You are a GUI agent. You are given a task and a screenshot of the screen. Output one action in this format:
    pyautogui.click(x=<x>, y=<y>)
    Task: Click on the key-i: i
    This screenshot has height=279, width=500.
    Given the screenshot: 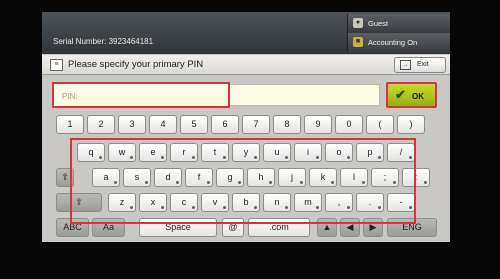 What is the action you would take?
    pyautogui.click(x=308, y=152)
    